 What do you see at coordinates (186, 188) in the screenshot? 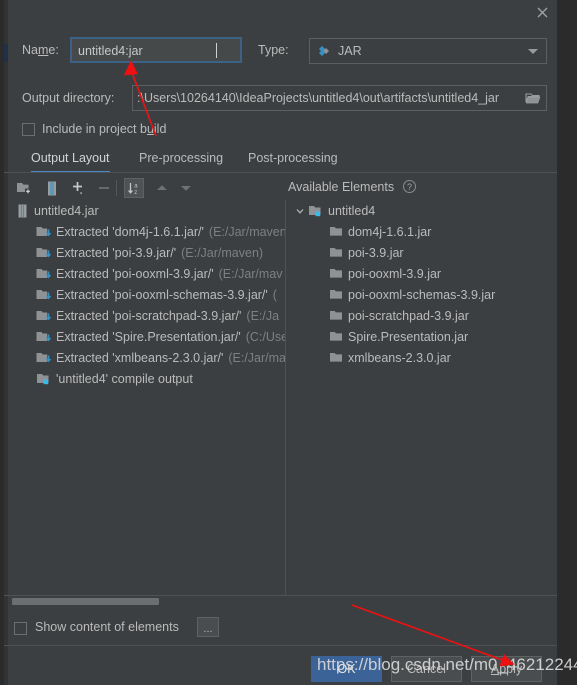
I see `move-down-icon` at bounding box center [186, 188].